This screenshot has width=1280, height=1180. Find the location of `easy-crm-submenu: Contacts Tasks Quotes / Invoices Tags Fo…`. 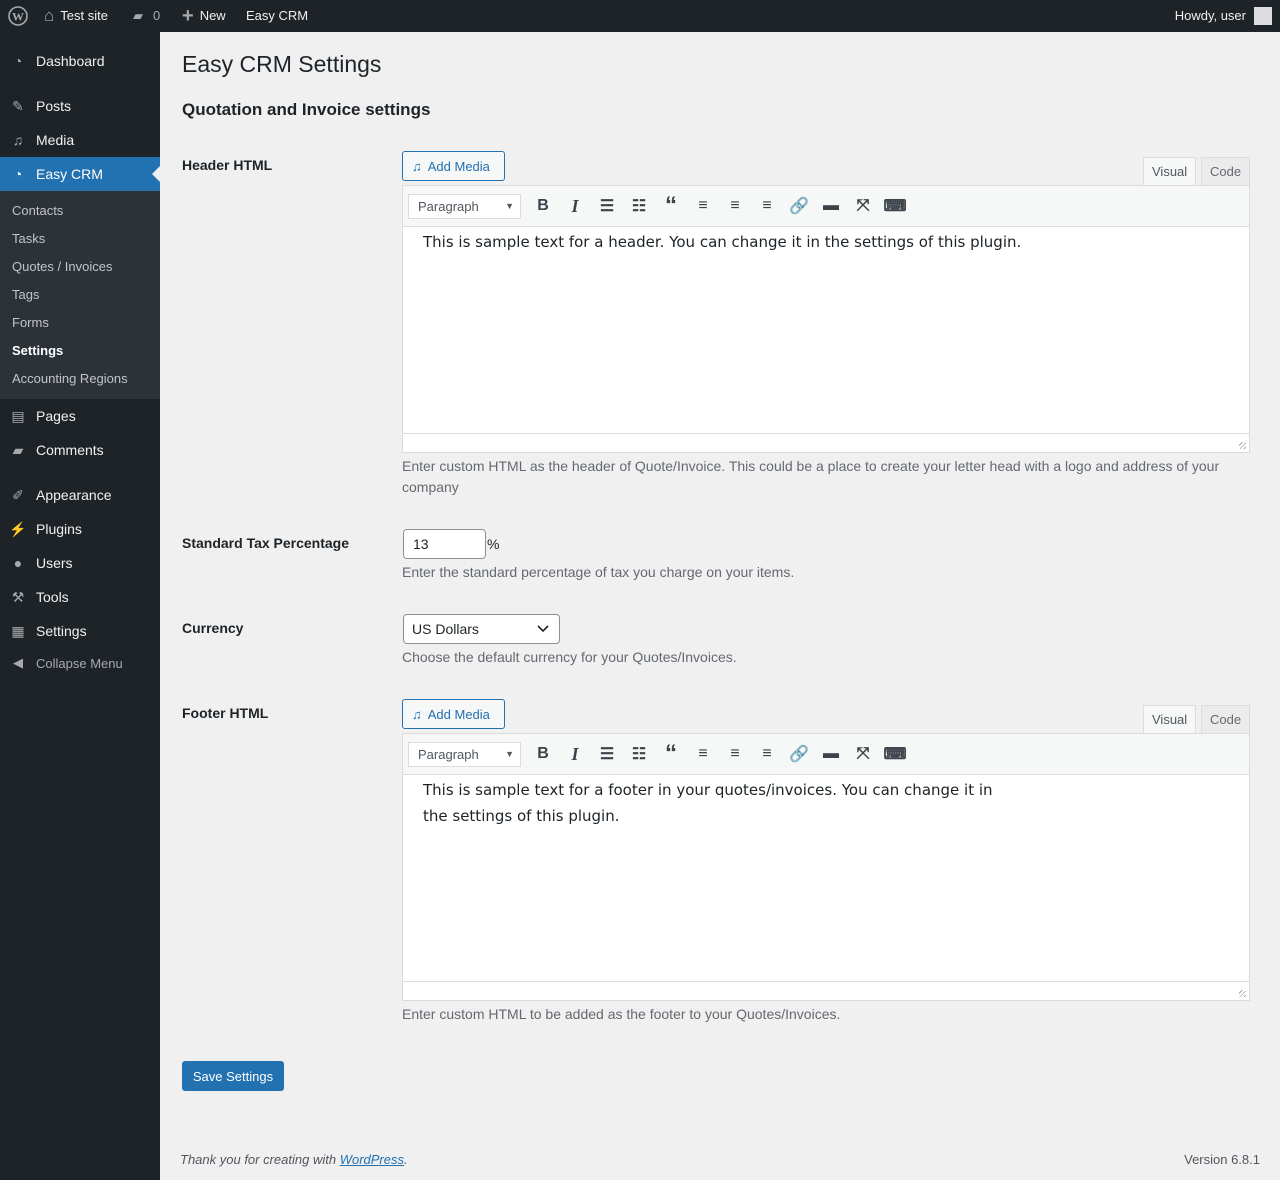

easy-crm-submenu: Contacts Tasks Quotes / Invoices Tags Fo… is located at coordinates (80, 295).